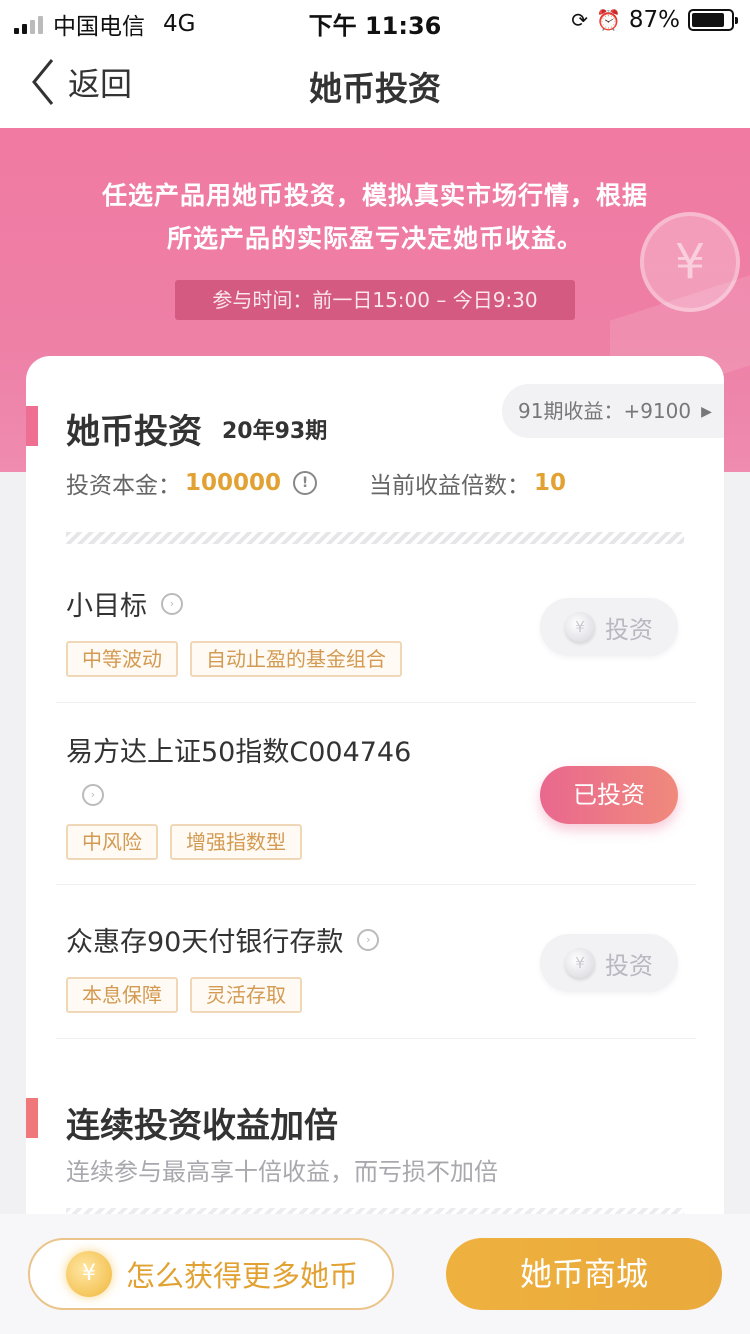  I want to click on product-tags: 中风险 增强指数型, so click(381, 842).